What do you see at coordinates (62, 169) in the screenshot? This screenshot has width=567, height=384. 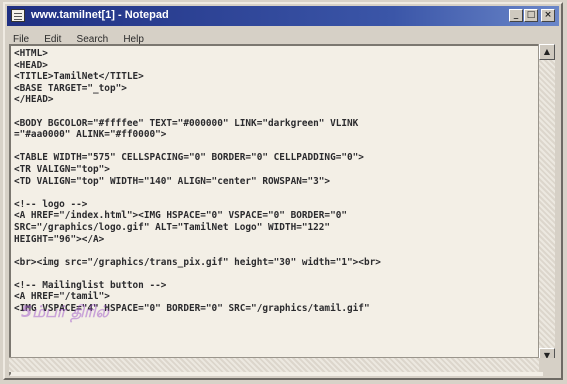 I see `code-line: <TR VALIGN="top">` at bounding box center [62, 169].